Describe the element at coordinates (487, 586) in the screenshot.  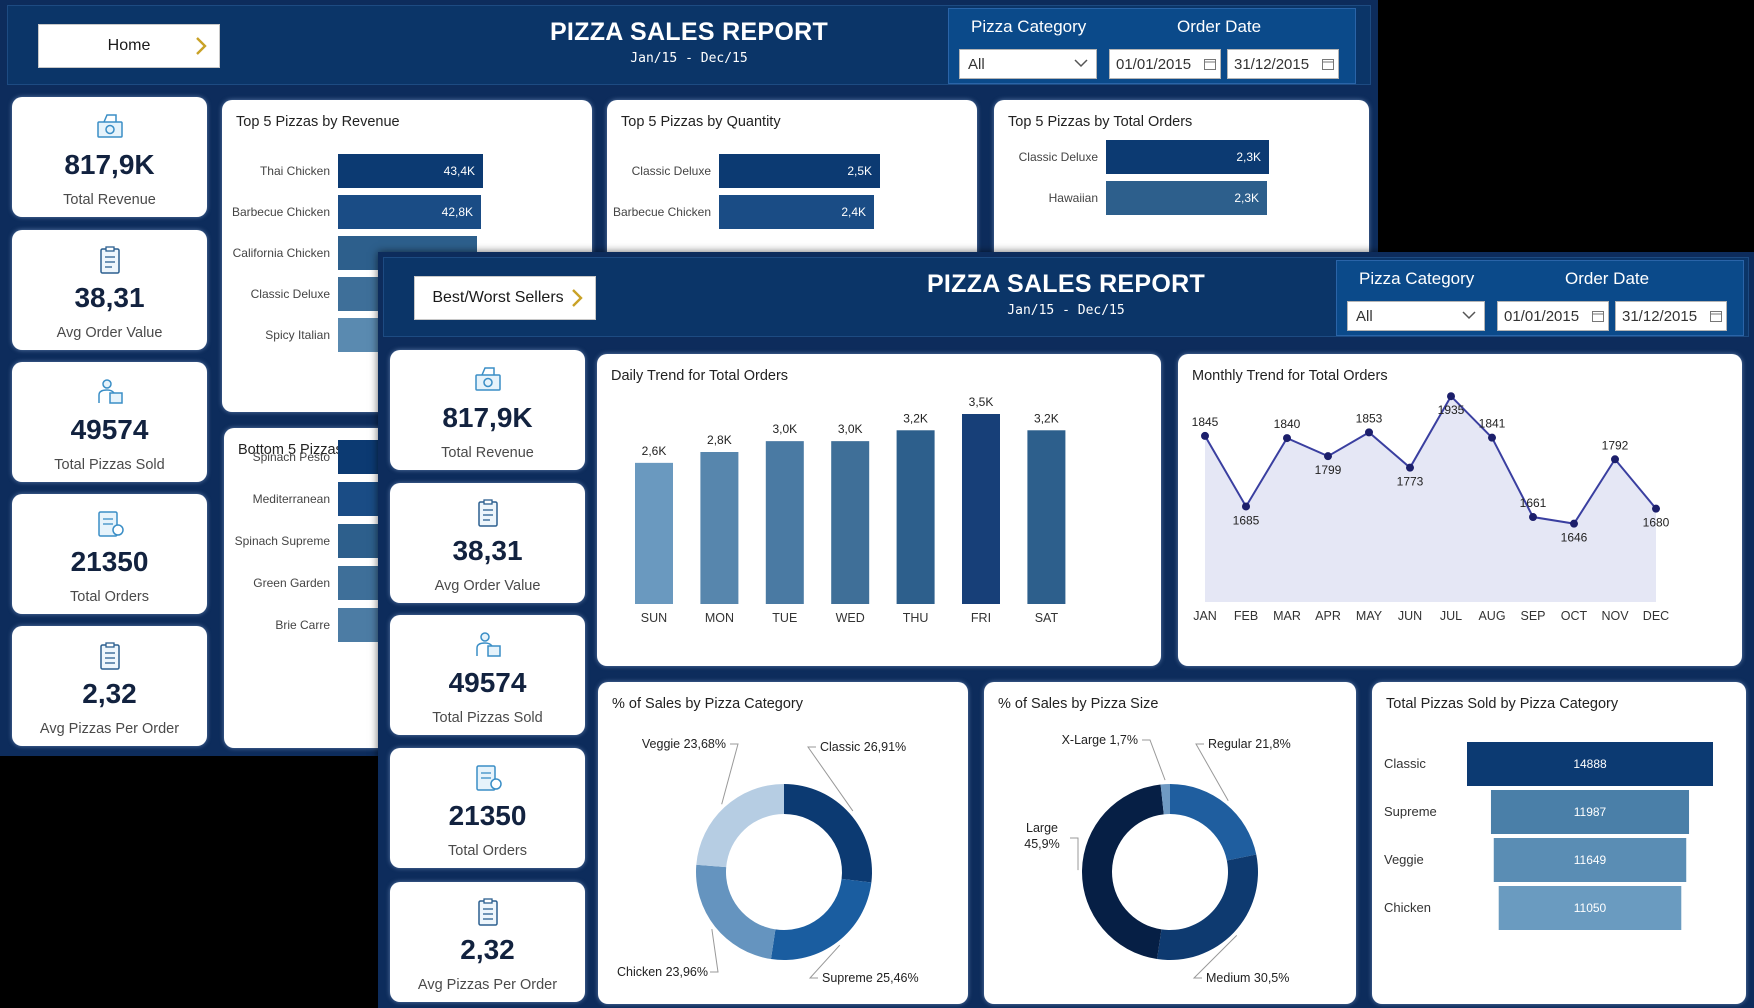
I see `kpi-label: Avg Order Value` at that location.